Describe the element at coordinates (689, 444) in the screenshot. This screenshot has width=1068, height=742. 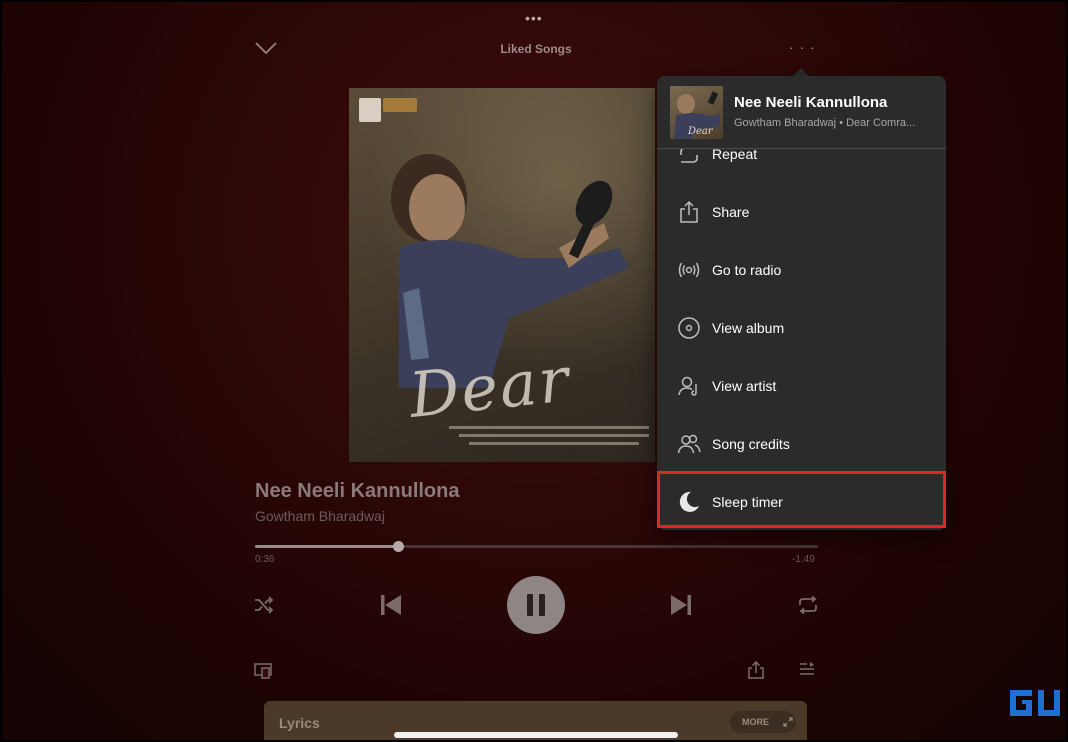
I see `credits-icon` at that location.